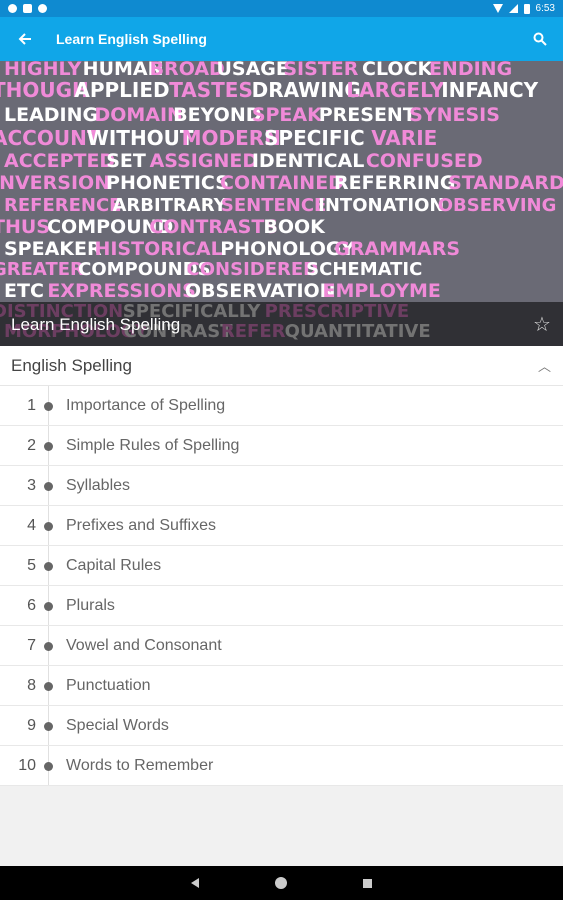 The width and height of the screenshot is (563, 900). What do you see at coordinates (31, 445) in the screenshot?
I see `chapter-number: 2` at bounding box center [31, 445].